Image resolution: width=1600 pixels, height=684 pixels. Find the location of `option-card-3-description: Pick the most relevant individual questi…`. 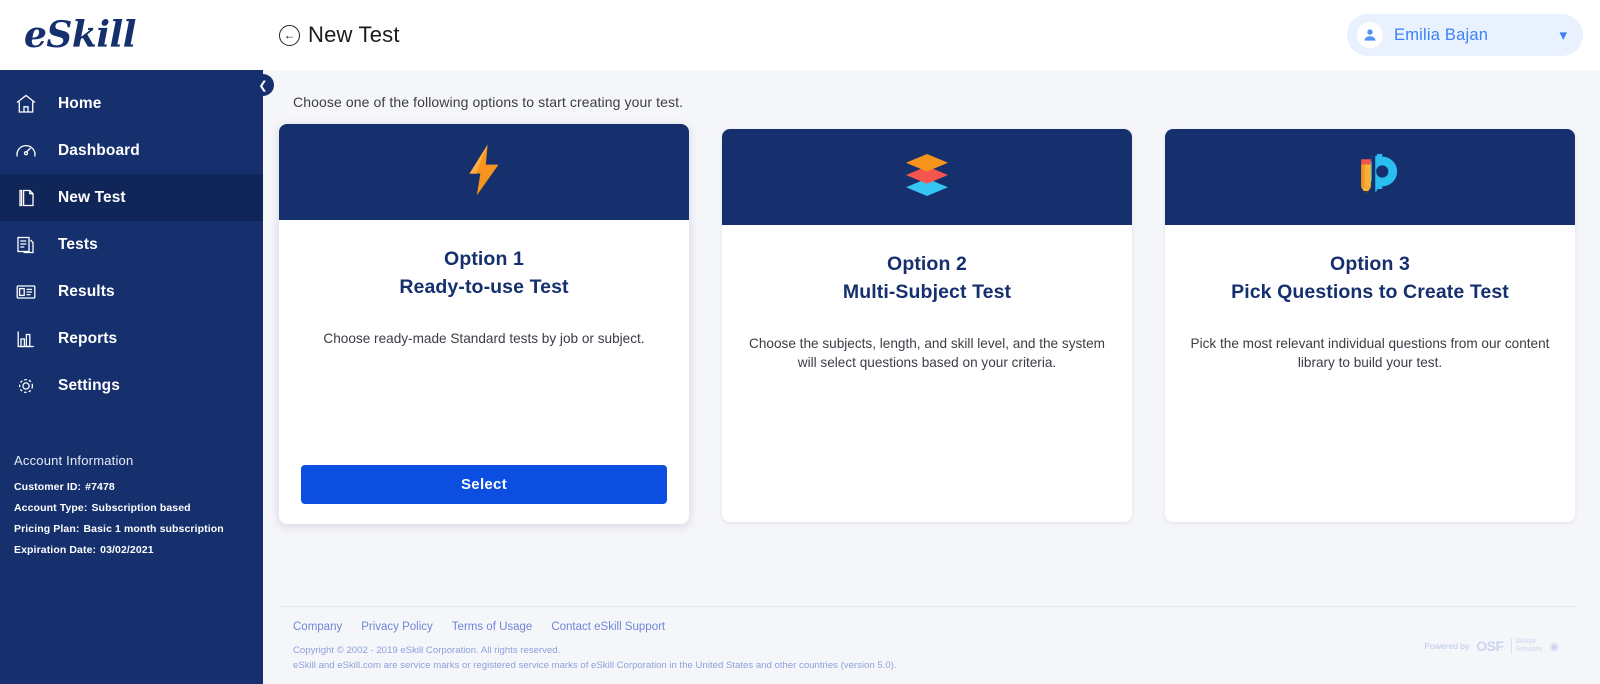

option-card-3-description: Pick the most relevant individual questi… is located at coordinates (1370, 352).